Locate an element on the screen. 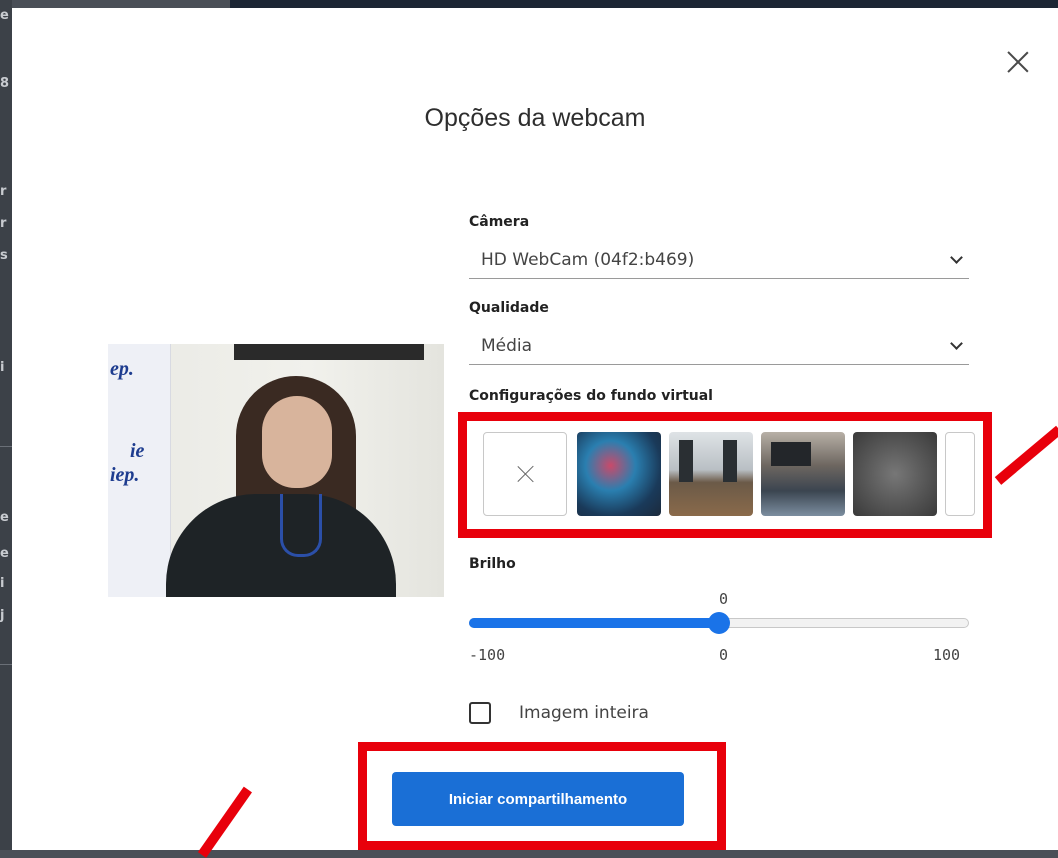 The height and width of the screenshot is (858, 1058). preview-tv is located at coordinates (329, 352).